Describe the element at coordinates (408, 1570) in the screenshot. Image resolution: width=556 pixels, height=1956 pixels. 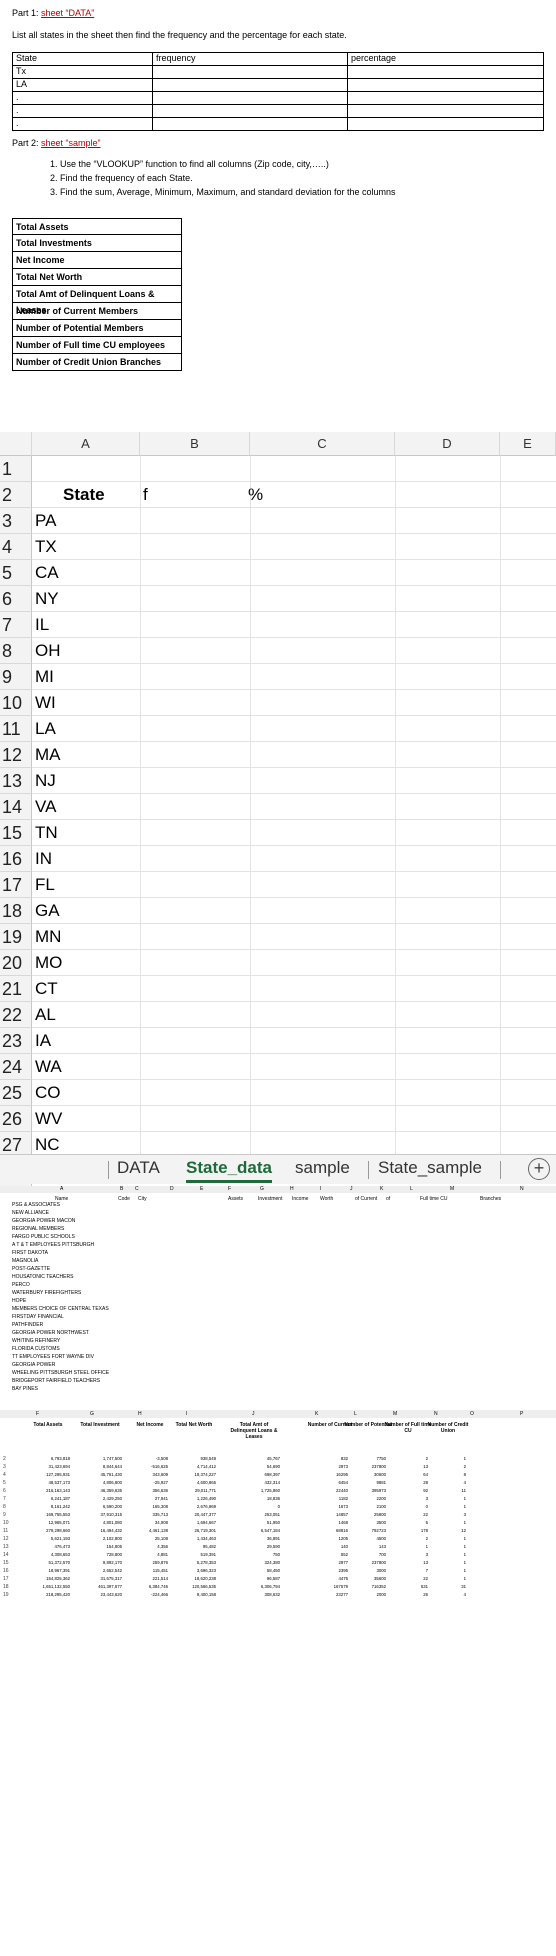
I see `stat-cell: 7` at that location.